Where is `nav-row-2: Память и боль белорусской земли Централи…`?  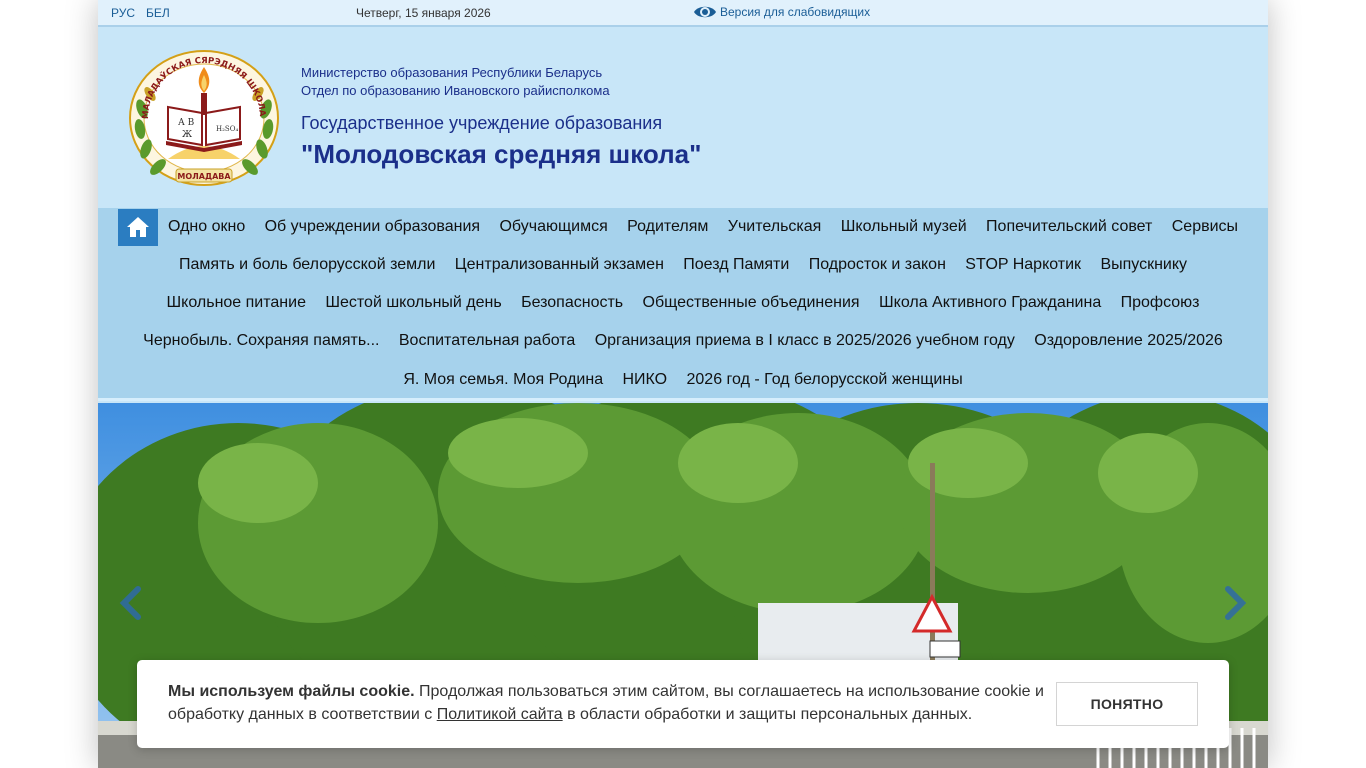
nav-row-2: Память и боль белорусской земли Централи… is located at coordinates (683, 265).